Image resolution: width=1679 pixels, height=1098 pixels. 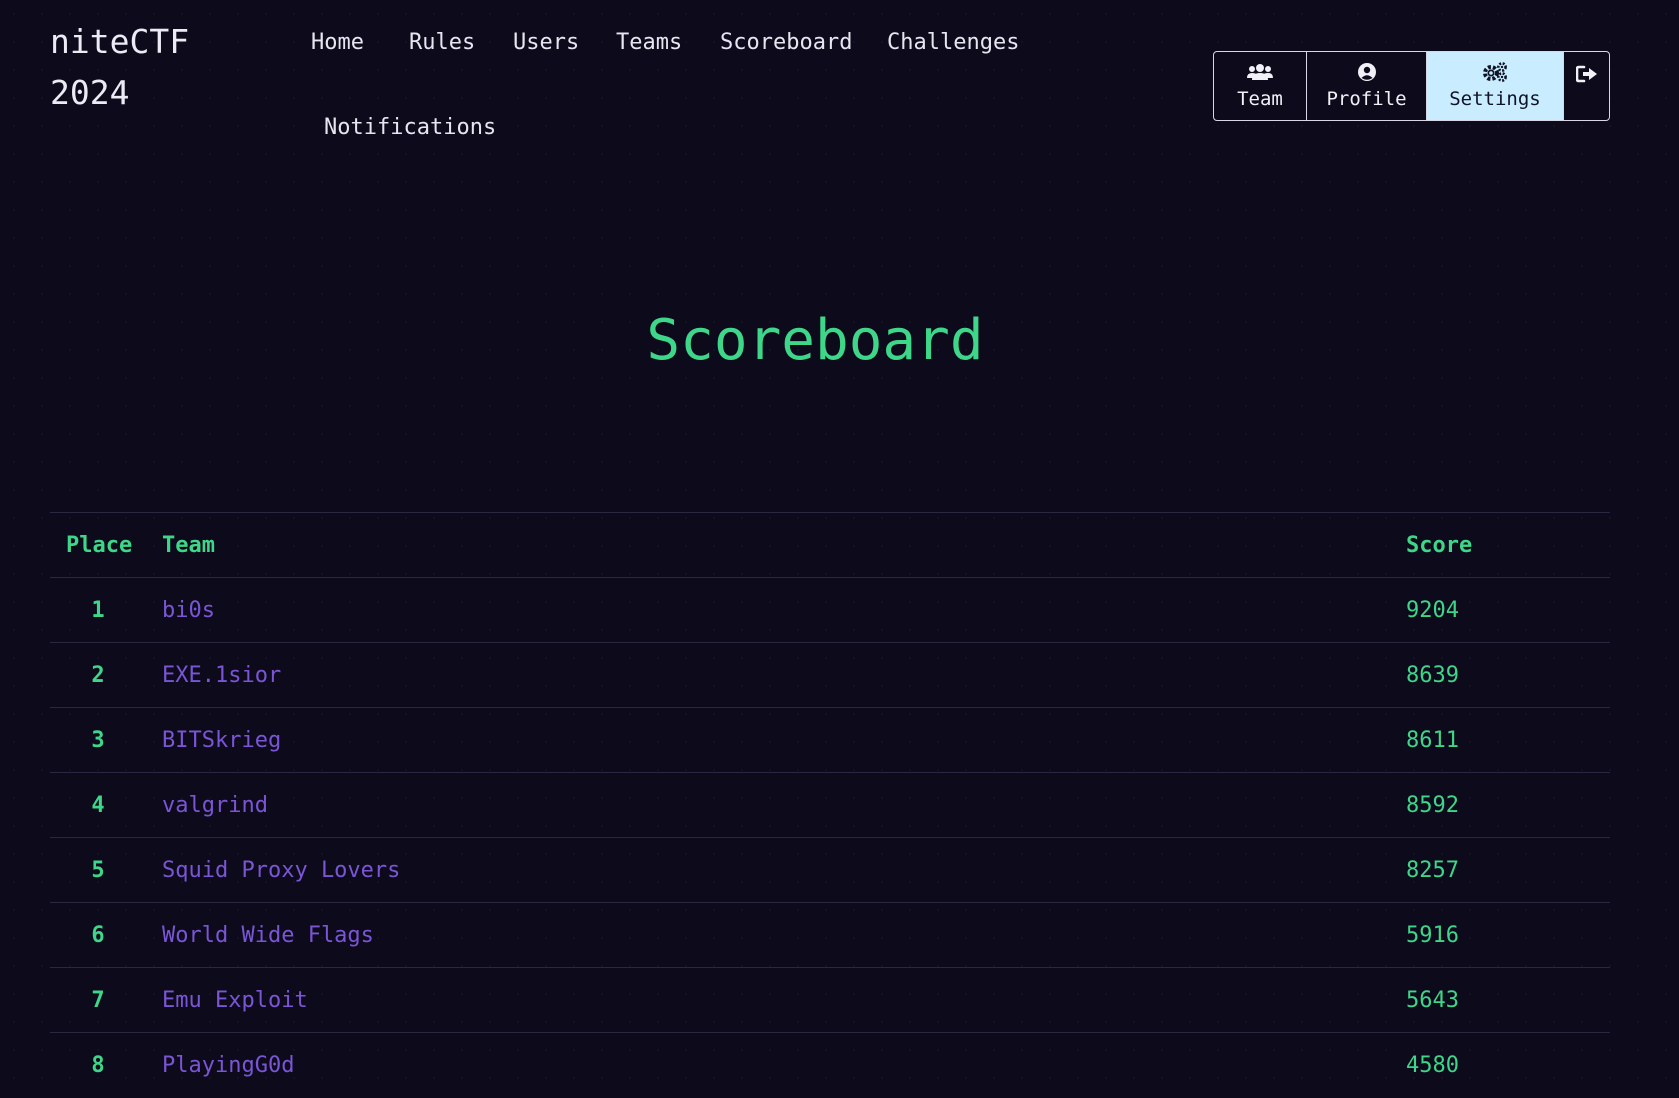 I want to click on row-place: 5, so click(x=98, y=870).